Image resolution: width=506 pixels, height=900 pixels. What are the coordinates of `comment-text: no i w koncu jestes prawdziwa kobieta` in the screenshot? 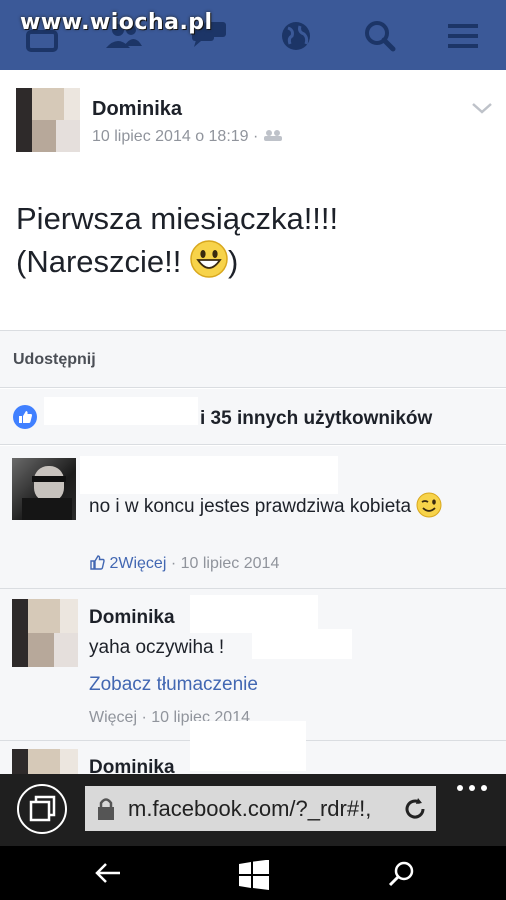 It's located at (289, 506).